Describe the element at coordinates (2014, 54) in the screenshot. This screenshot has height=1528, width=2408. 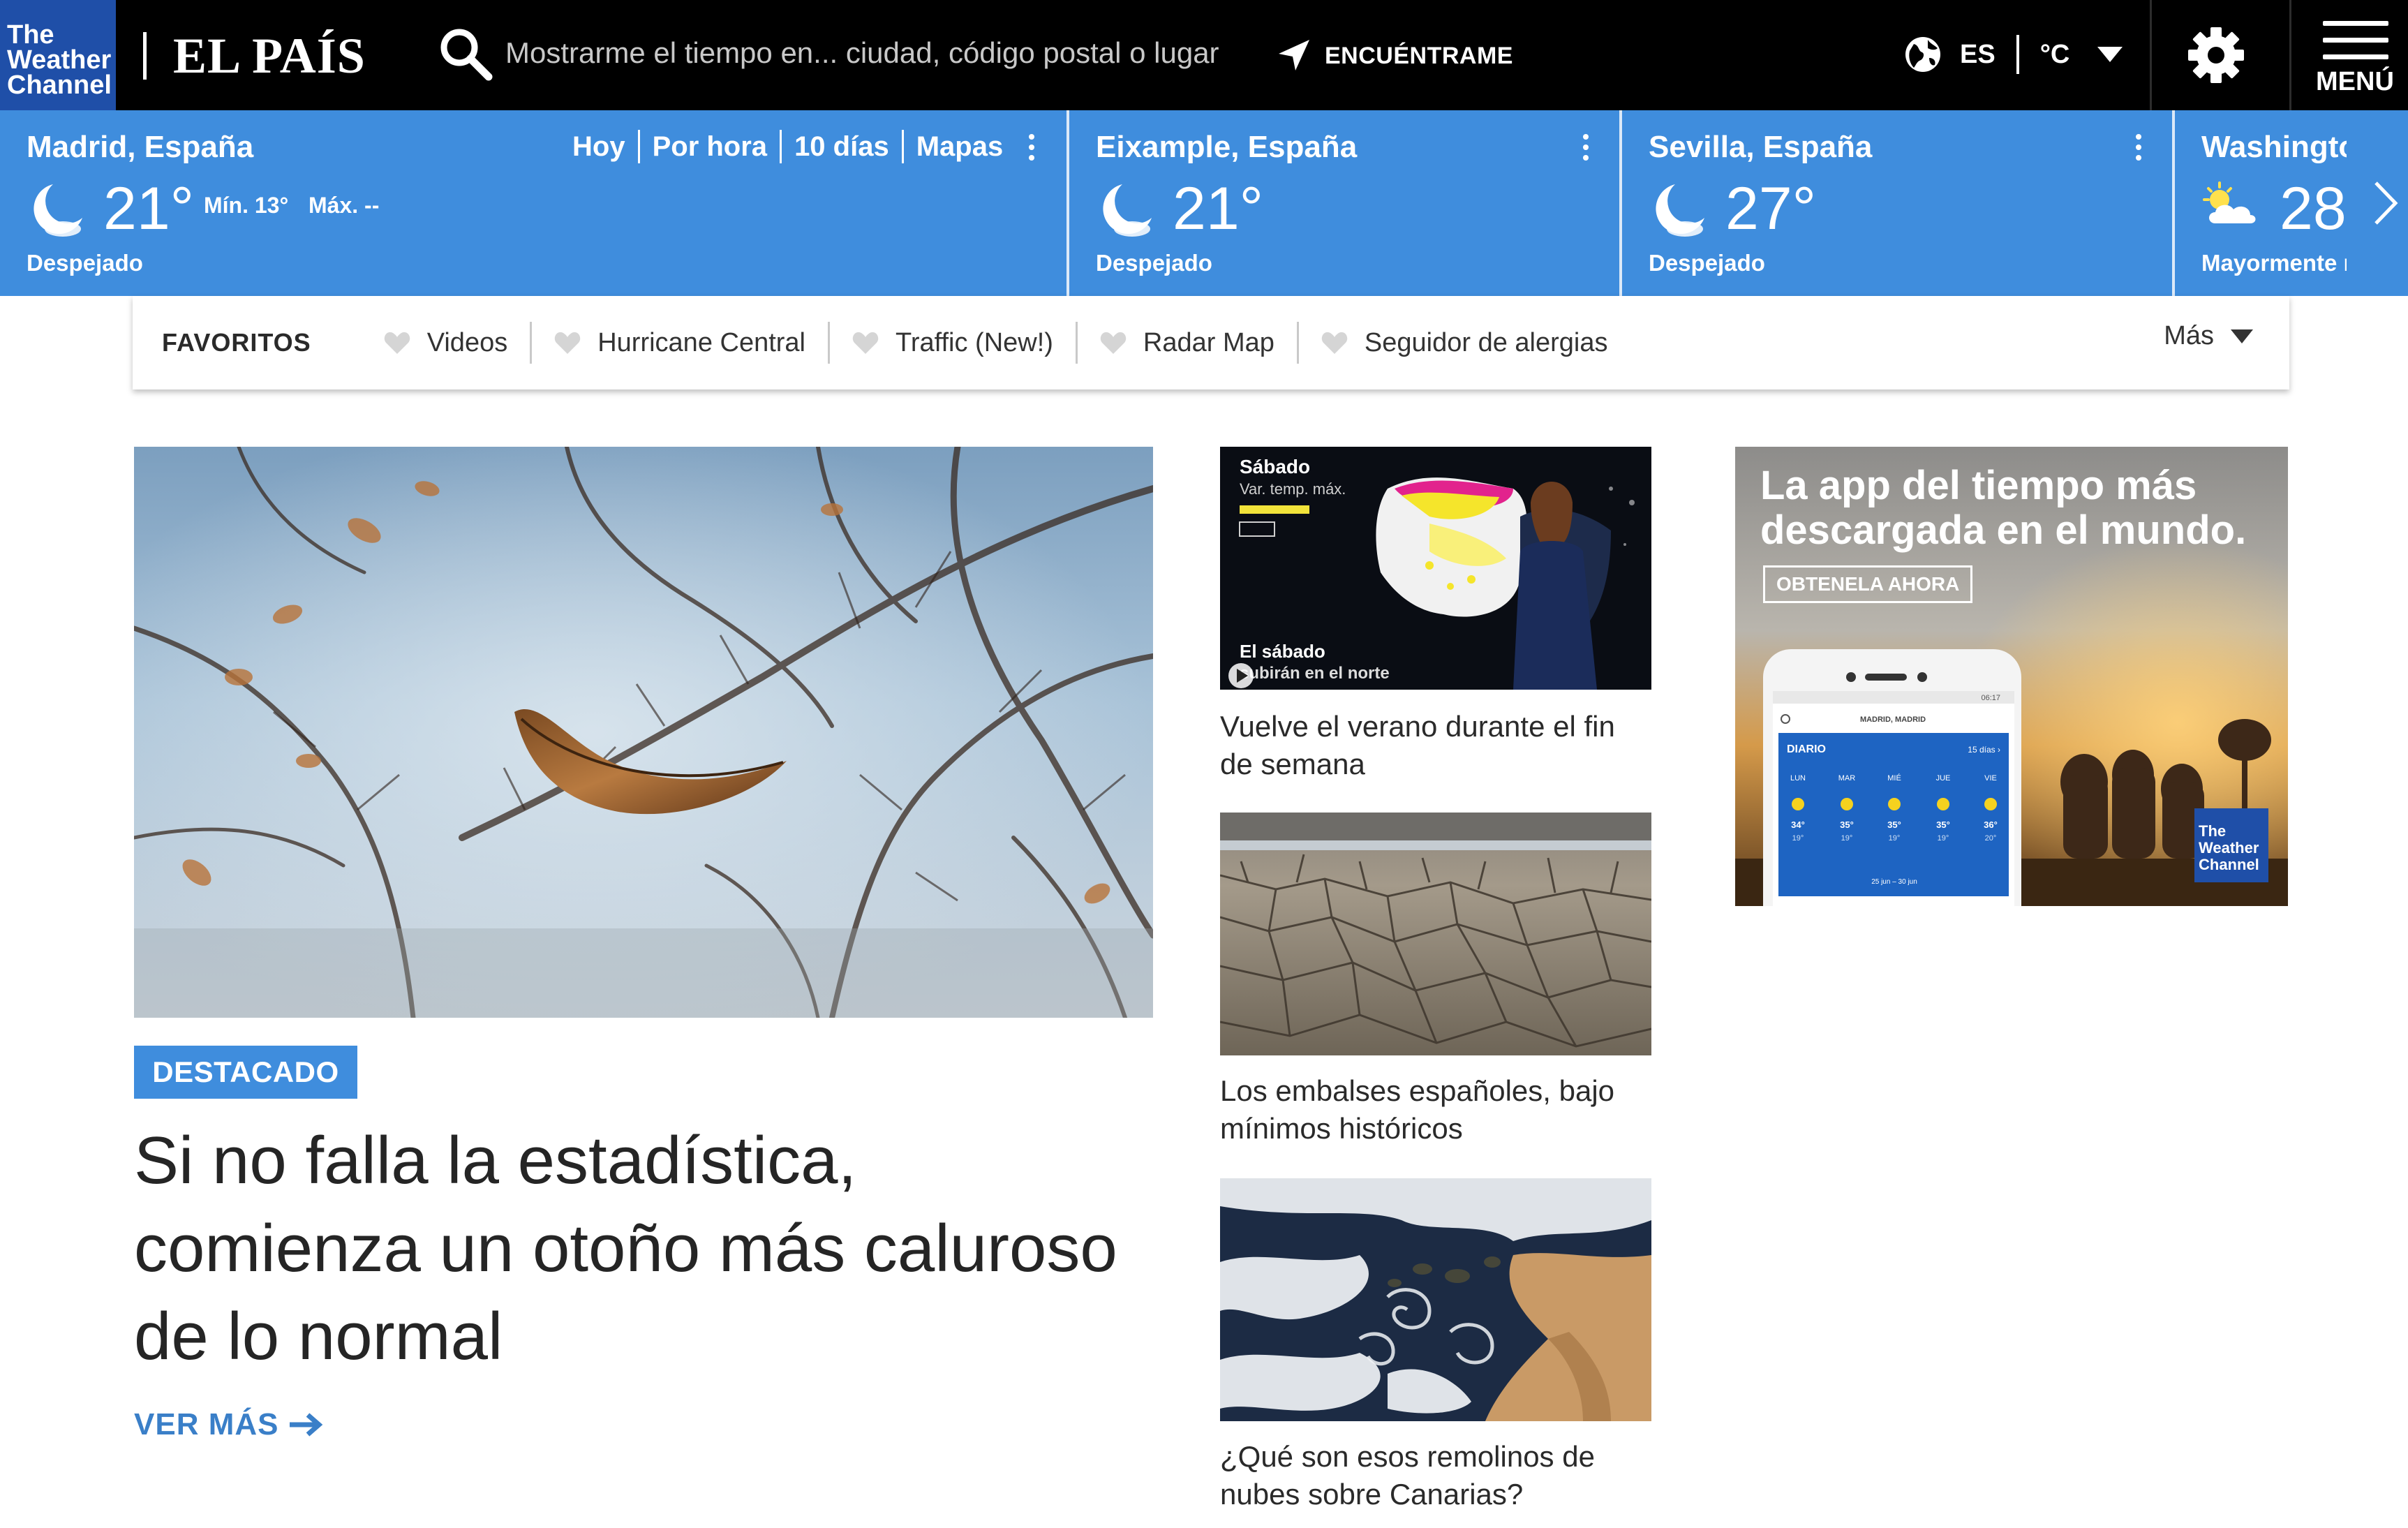
I see `language-units-selector: ES °C` at that location.